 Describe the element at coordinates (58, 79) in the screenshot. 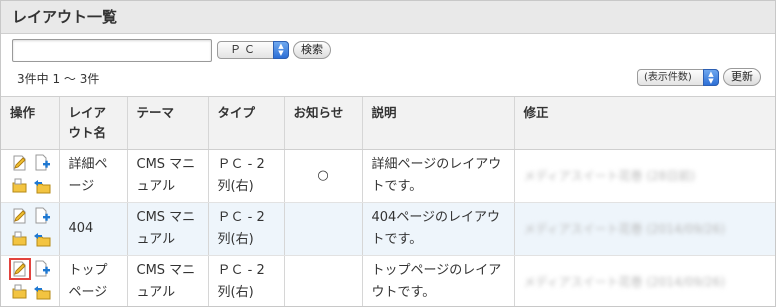

I see `result-count: 3件中 1 ～ 3件` at that location.